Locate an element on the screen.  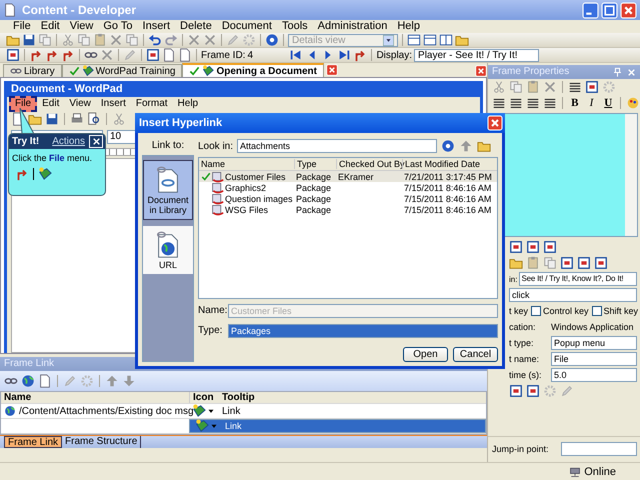
maximize-icon is located at coordinates (609, 10).